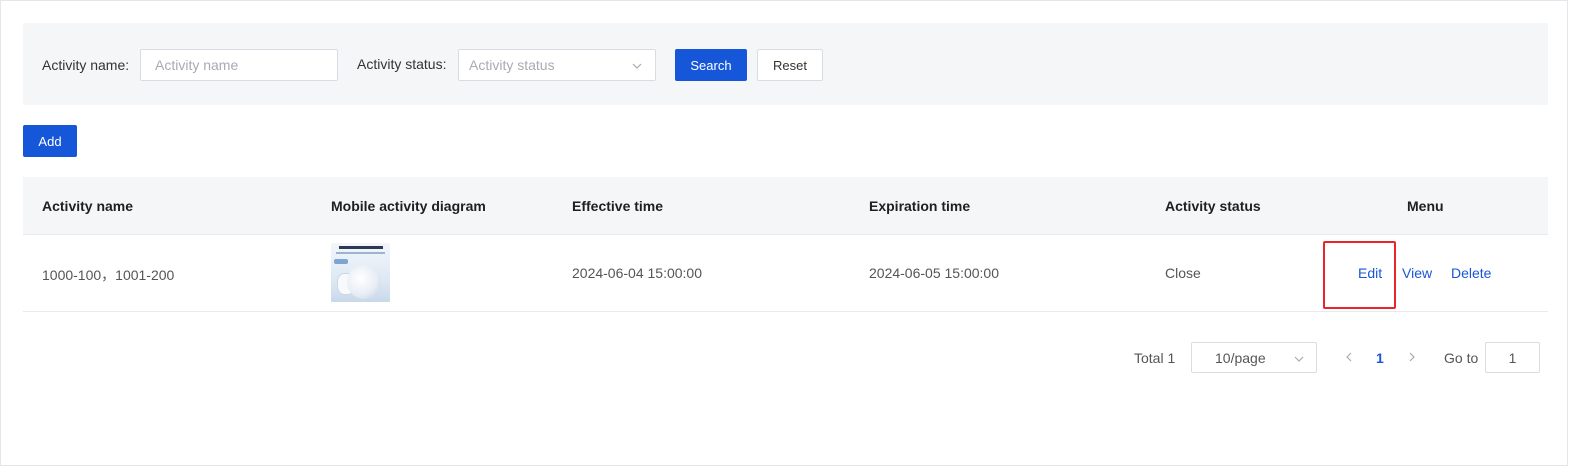 This screenshot has height=472, width=1588. What do you see at coordinates (790, 65) in the screenshot?
I see `reset-button: Reset` at bounding box center [790, 65].